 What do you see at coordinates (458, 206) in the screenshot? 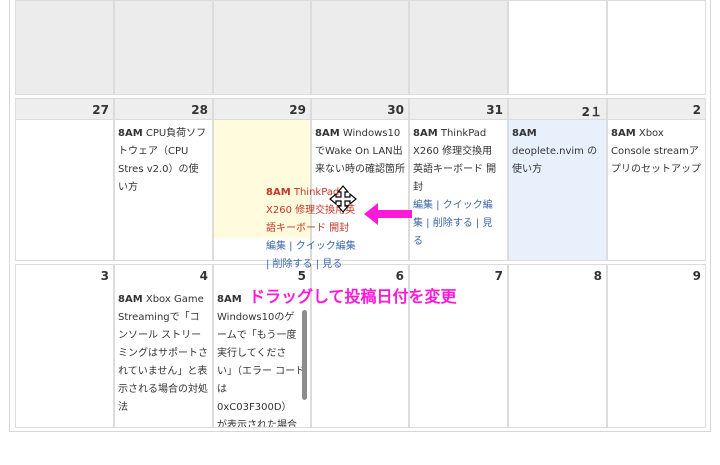
I see `post-action-links: 編集 | クイック編` at bounding box center [458, 206].